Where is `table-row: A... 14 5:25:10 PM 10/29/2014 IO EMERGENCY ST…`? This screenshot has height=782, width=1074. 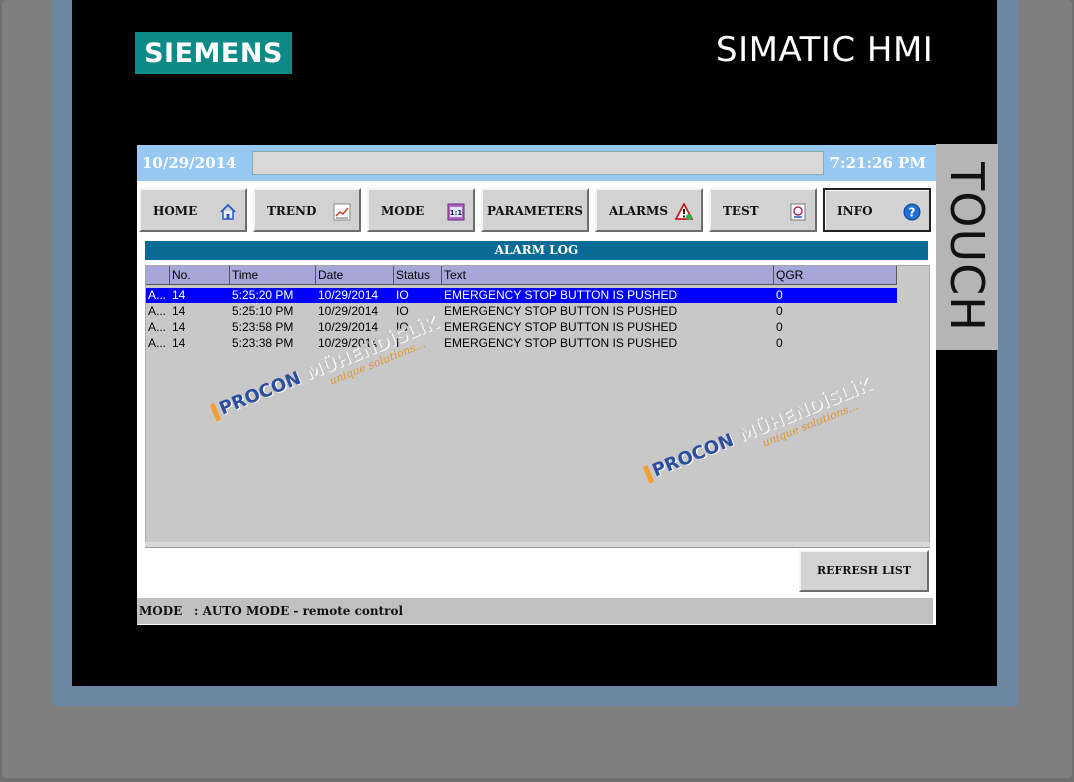 table-row: A... 14 5:25:10 PM 10/29/2014 IO EMERGENCY ST… is located at coordinates (521, 311).